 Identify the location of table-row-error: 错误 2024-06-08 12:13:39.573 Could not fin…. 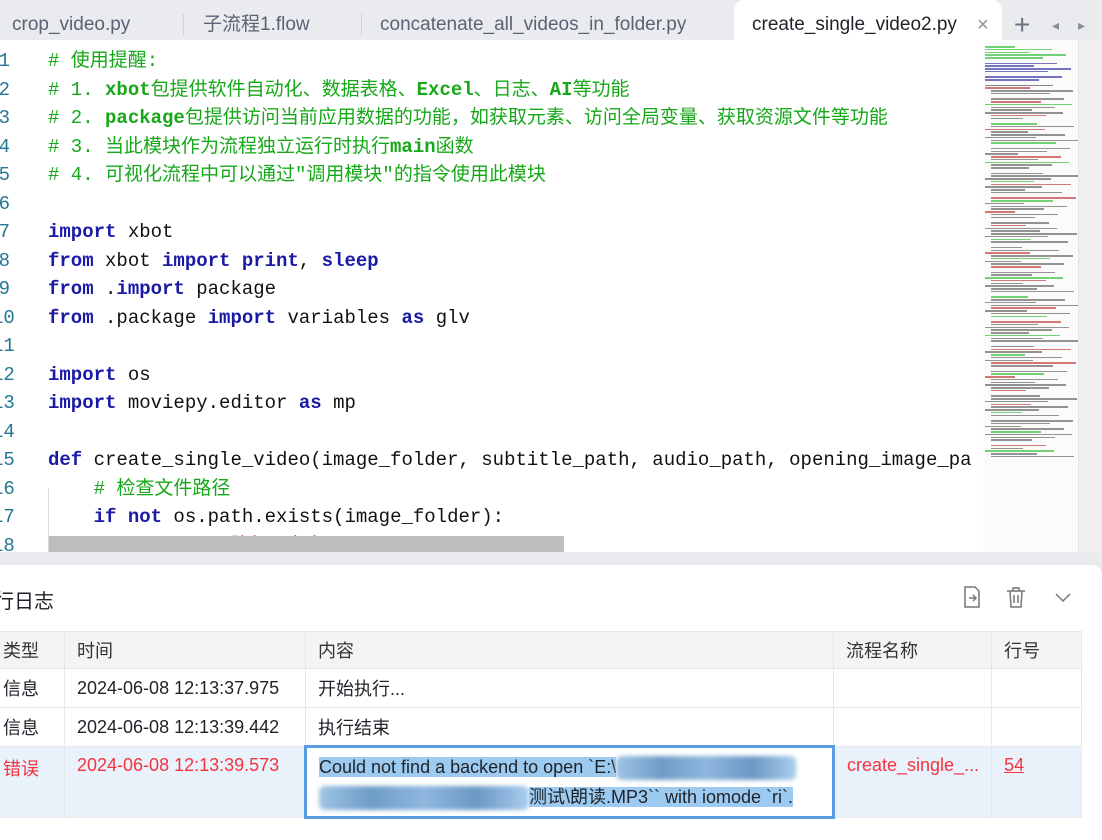
(541, 782).